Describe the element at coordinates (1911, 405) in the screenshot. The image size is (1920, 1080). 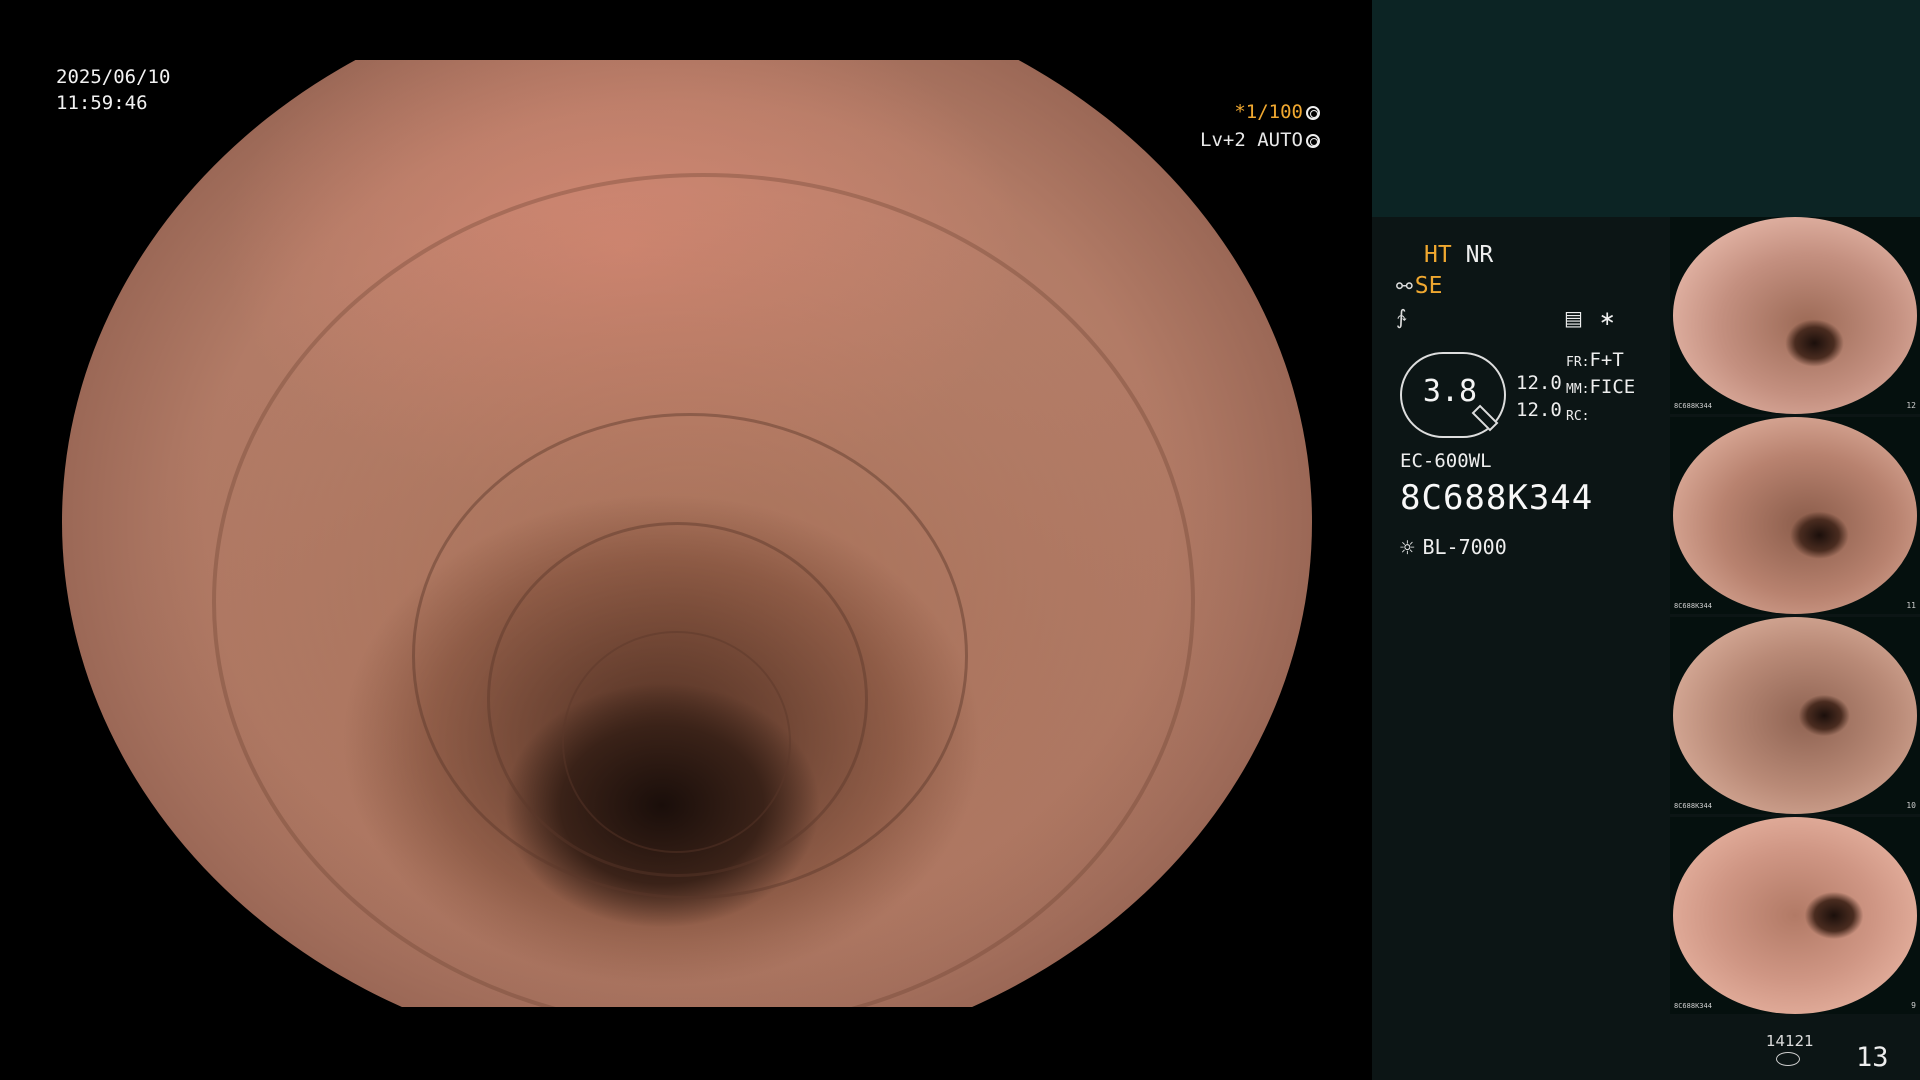
I see `thumbnail-number: 12` at that location.